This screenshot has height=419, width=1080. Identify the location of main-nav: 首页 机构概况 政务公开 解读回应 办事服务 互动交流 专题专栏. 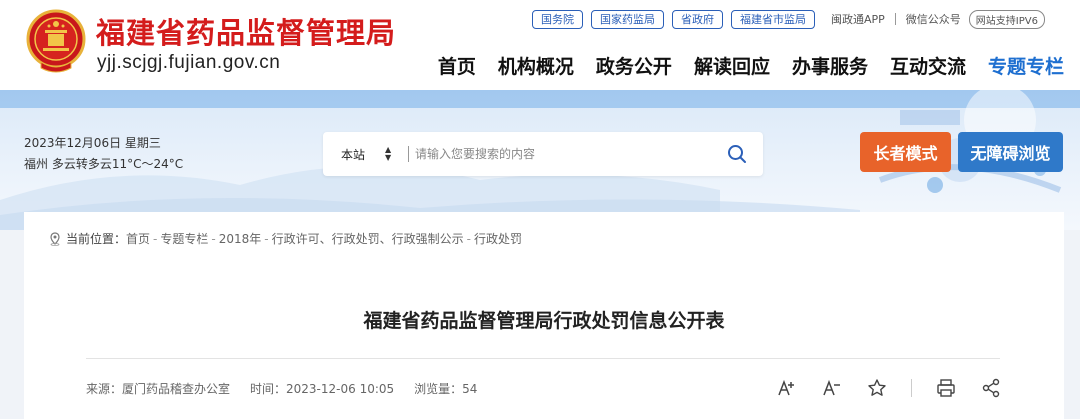
(740, 65).